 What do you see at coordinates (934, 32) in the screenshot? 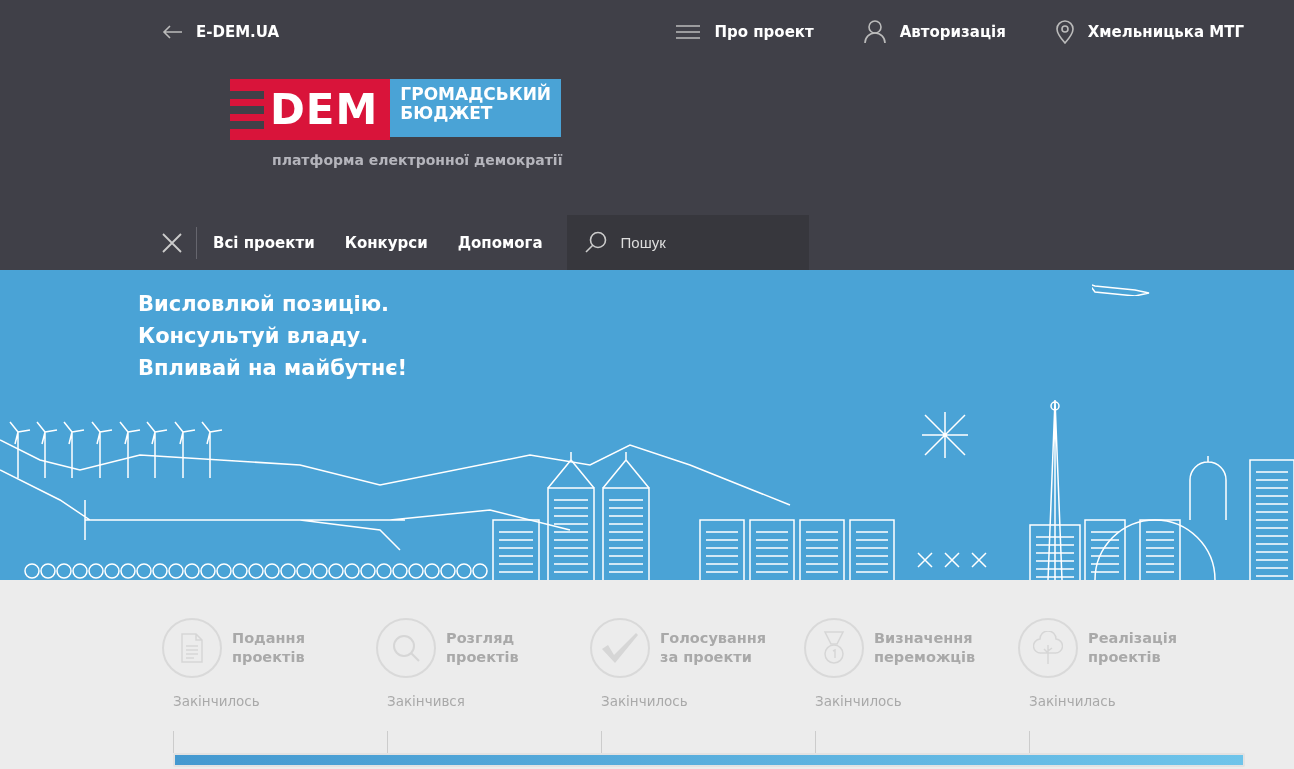
I see `login-link: Авторизація` at bounding box center [934, 32].